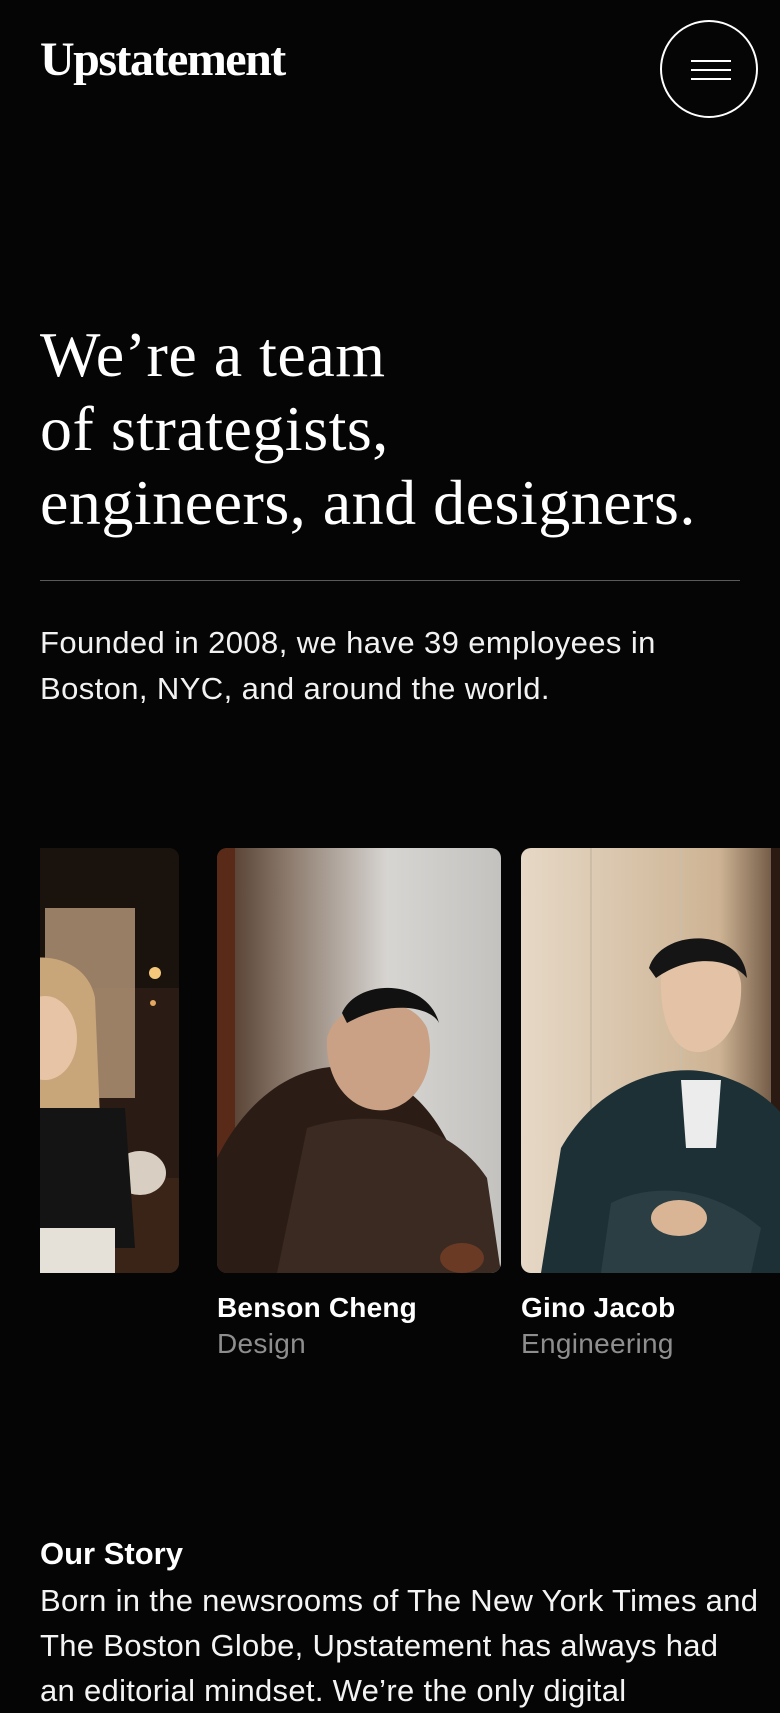  I want to click on hero-heading-line: engineers, and designers., so click(368, 502).